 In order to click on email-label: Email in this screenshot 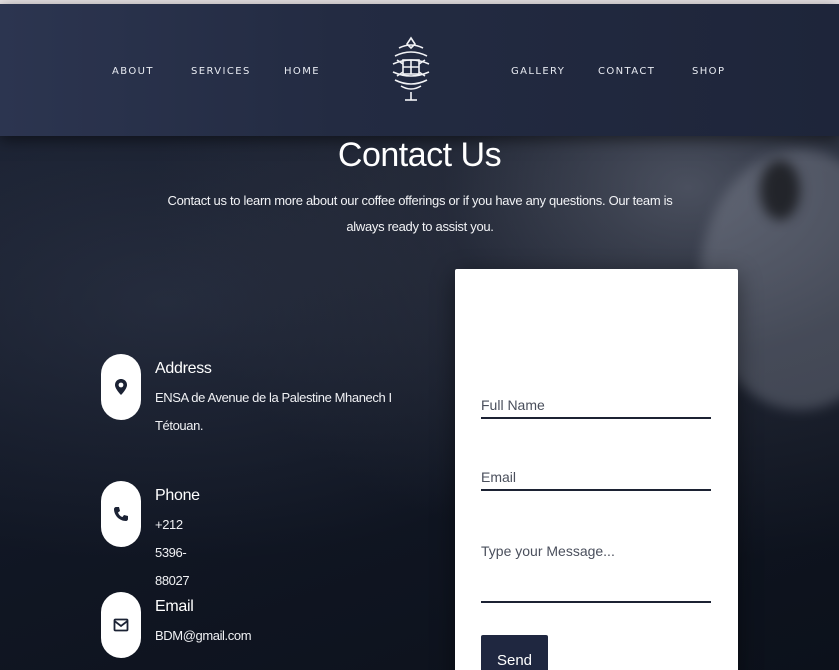, I will do `click(174, 606)`.